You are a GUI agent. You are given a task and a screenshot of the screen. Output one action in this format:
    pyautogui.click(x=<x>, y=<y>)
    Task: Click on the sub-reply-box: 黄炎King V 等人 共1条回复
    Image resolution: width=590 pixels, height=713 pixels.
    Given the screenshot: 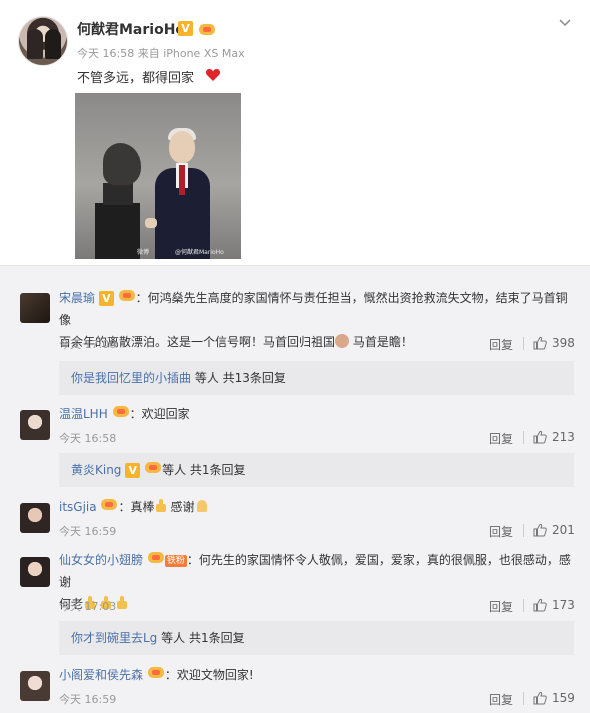 What is the action you would take?
    pyautogui.click(x=316, y=470)
    